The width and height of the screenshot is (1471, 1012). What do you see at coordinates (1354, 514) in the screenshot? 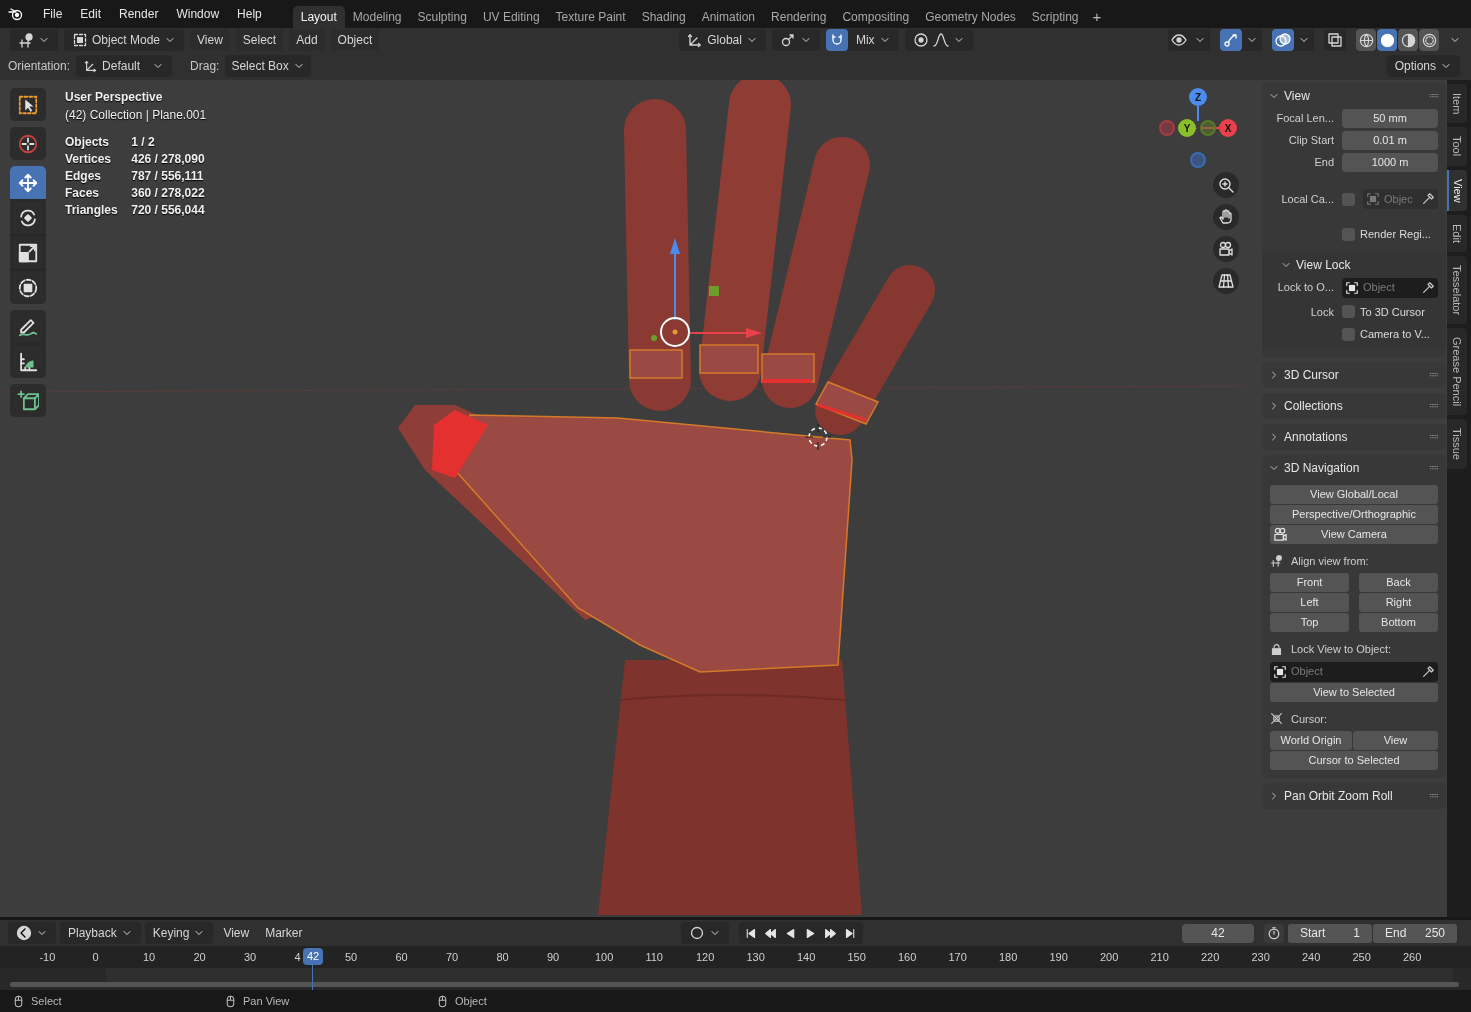
I see `panel-button: Perspective/Orthographic` at bounding box center [1354, 514].